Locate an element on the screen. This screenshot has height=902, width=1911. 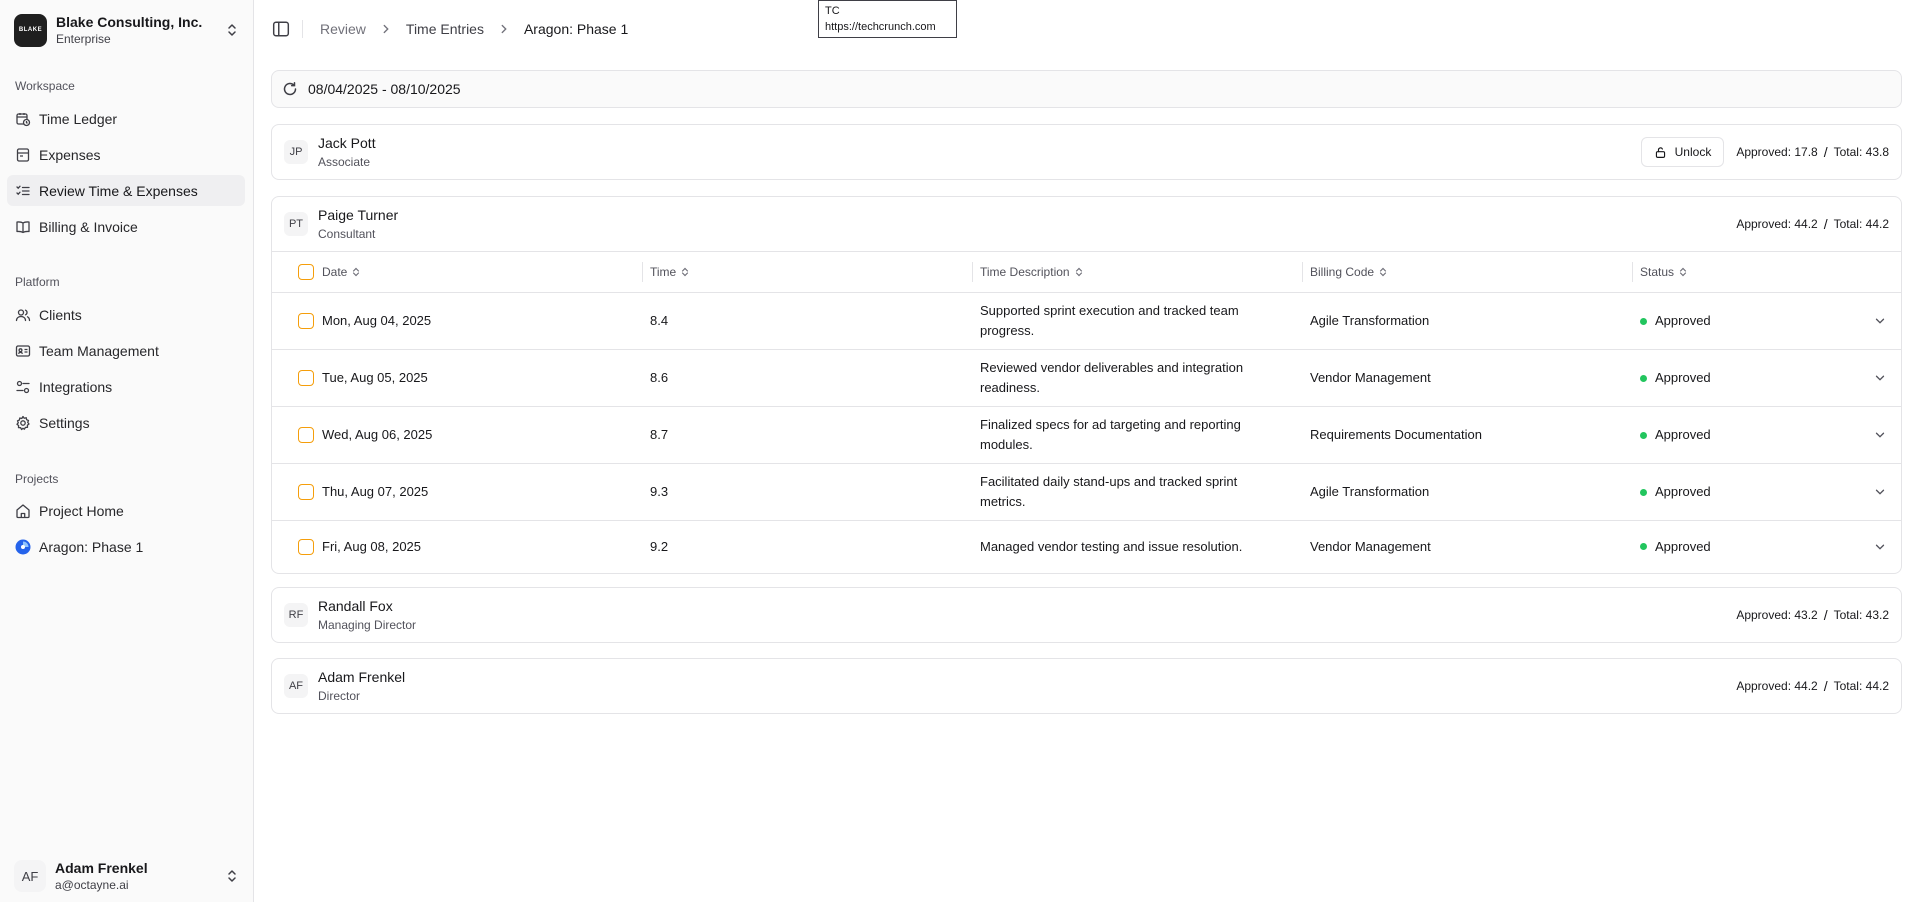
breadcrumb-time-entries: Time Entries is located at coordinates (445, 29).